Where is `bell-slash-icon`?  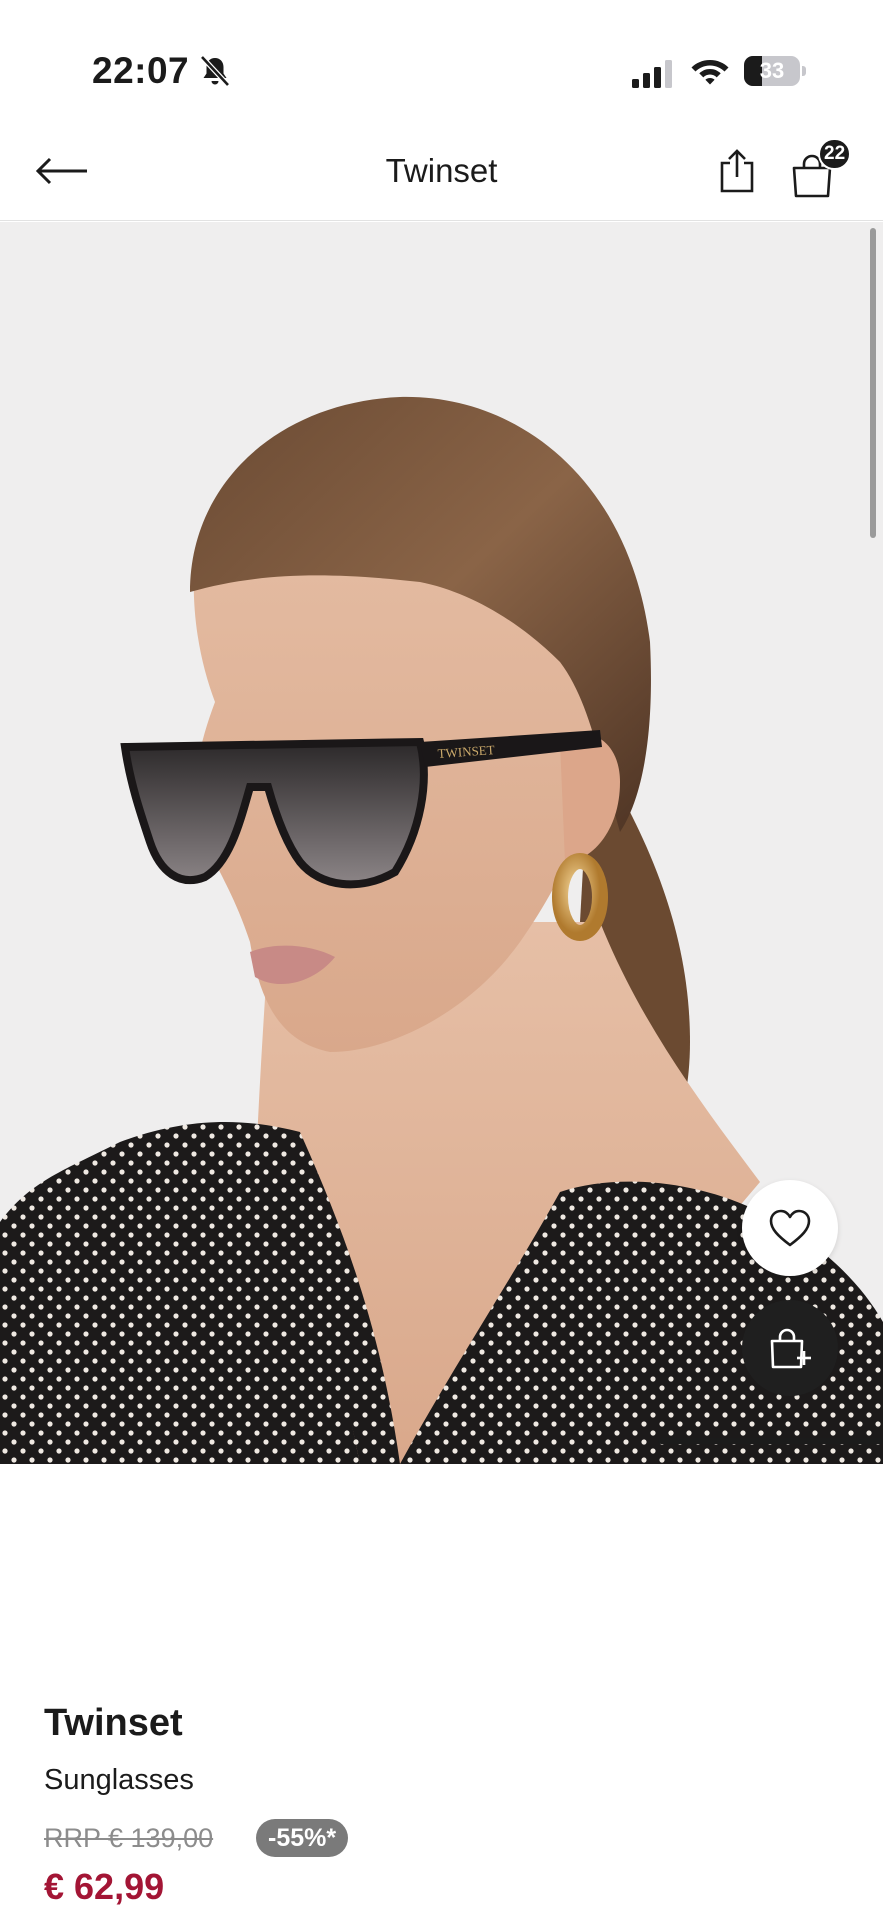 bell-slash-icon is located at coordinates (215, 71).